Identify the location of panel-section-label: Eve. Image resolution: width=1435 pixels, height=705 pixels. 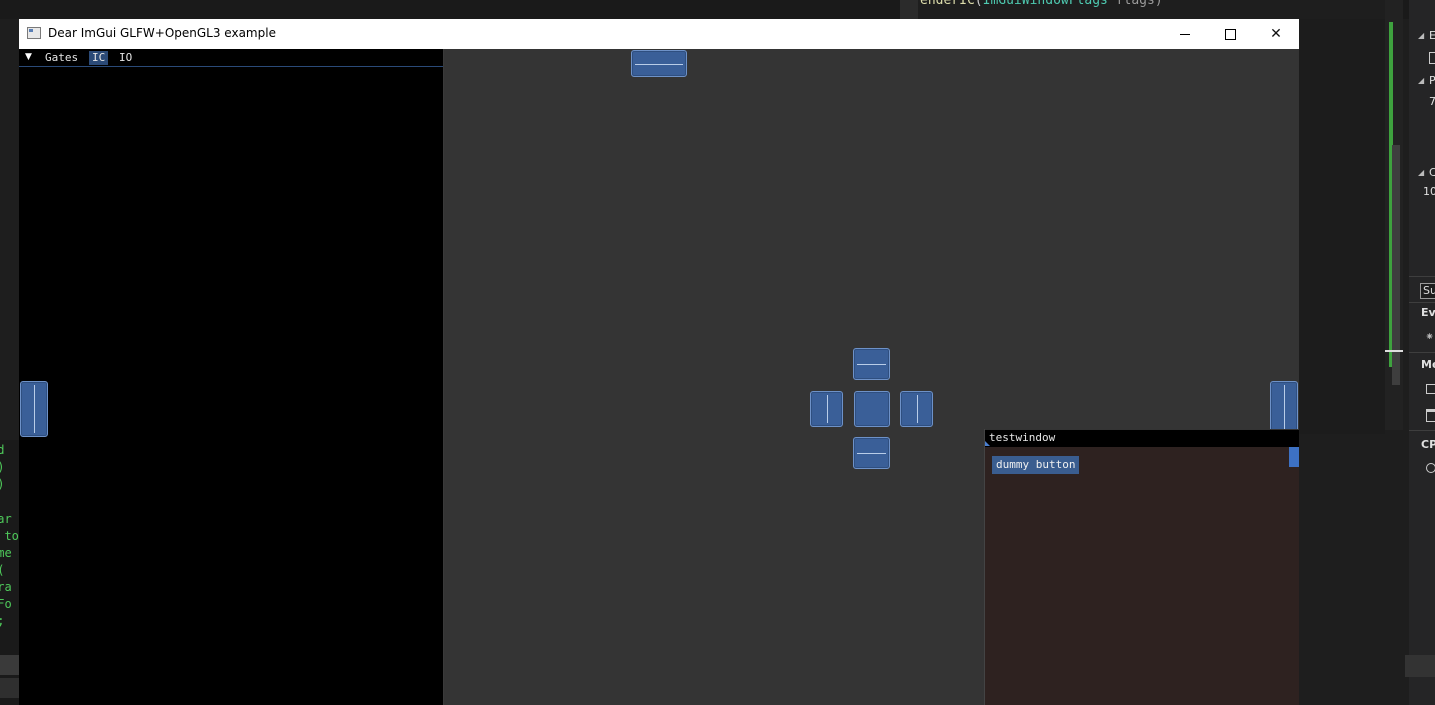
(1428, 312).